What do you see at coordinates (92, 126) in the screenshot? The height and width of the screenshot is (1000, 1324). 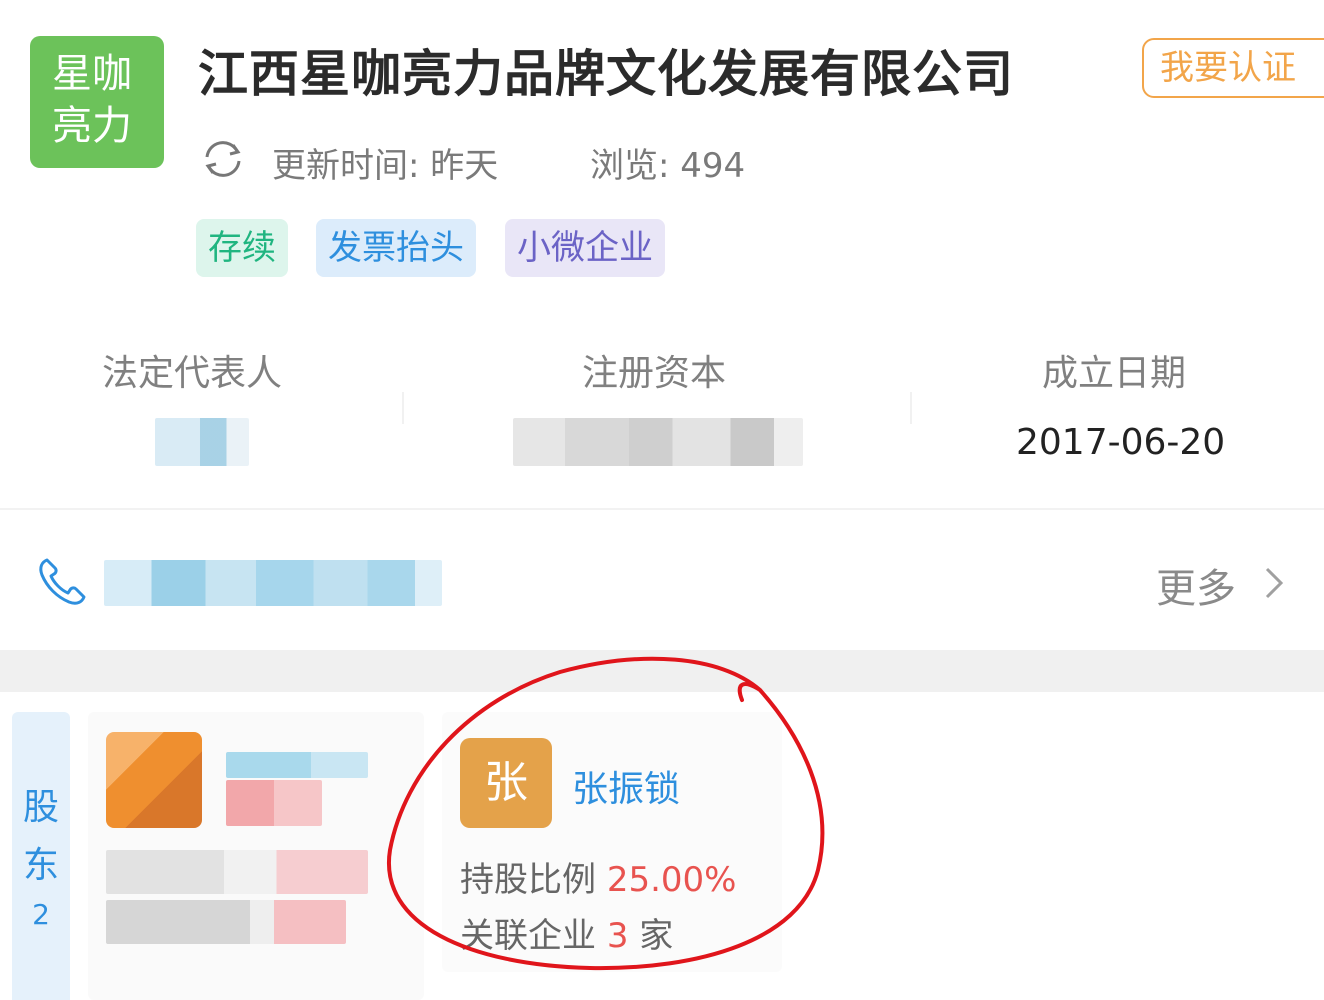 I see `logo-line-2: 亮力` at bounding box center [92, 126].